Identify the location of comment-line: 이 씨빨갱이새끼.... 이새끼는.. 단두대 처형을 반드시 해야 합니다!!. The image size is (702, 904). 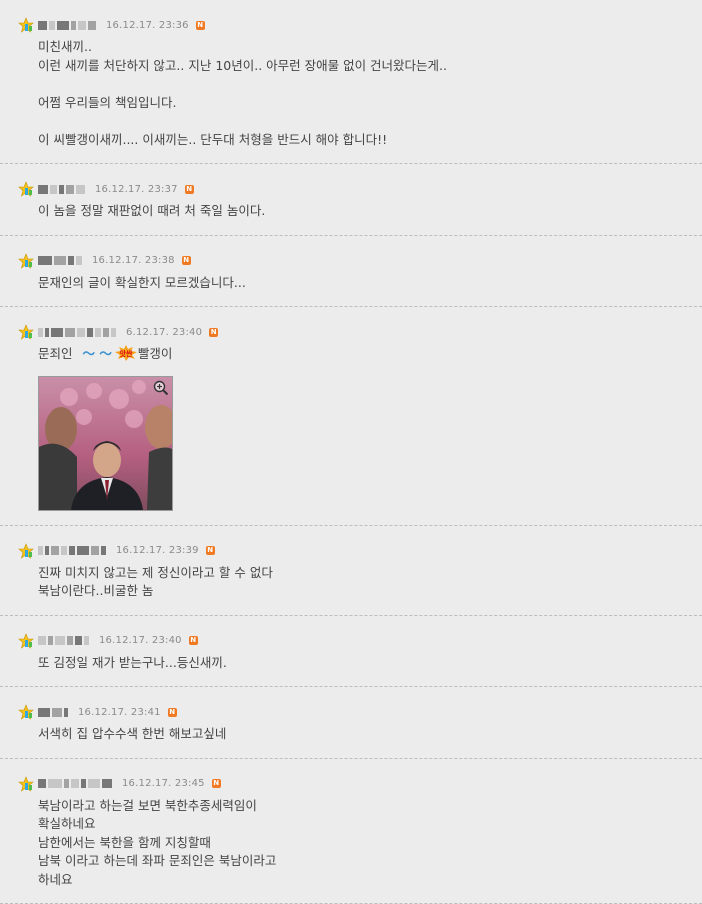
(370, 140).